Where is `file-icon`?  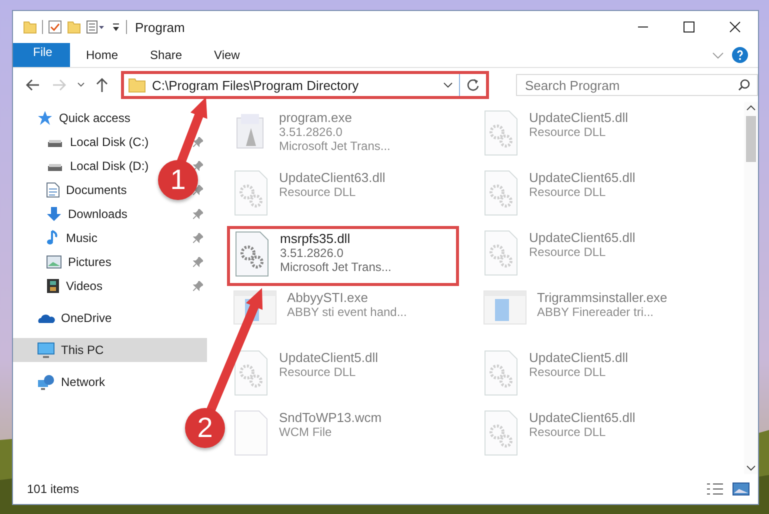 file-icon is located at coordinates (251, 433).